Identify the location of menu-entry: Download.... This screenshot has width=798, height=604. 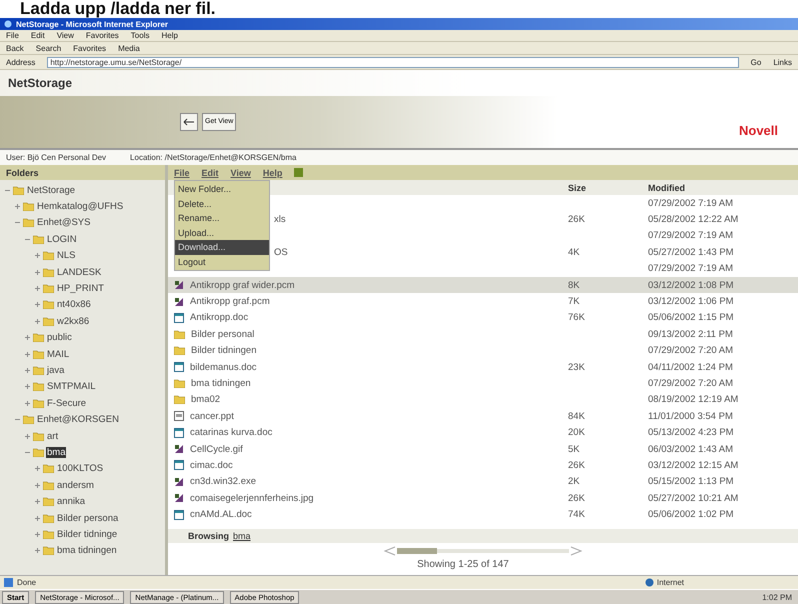
(222, 247).